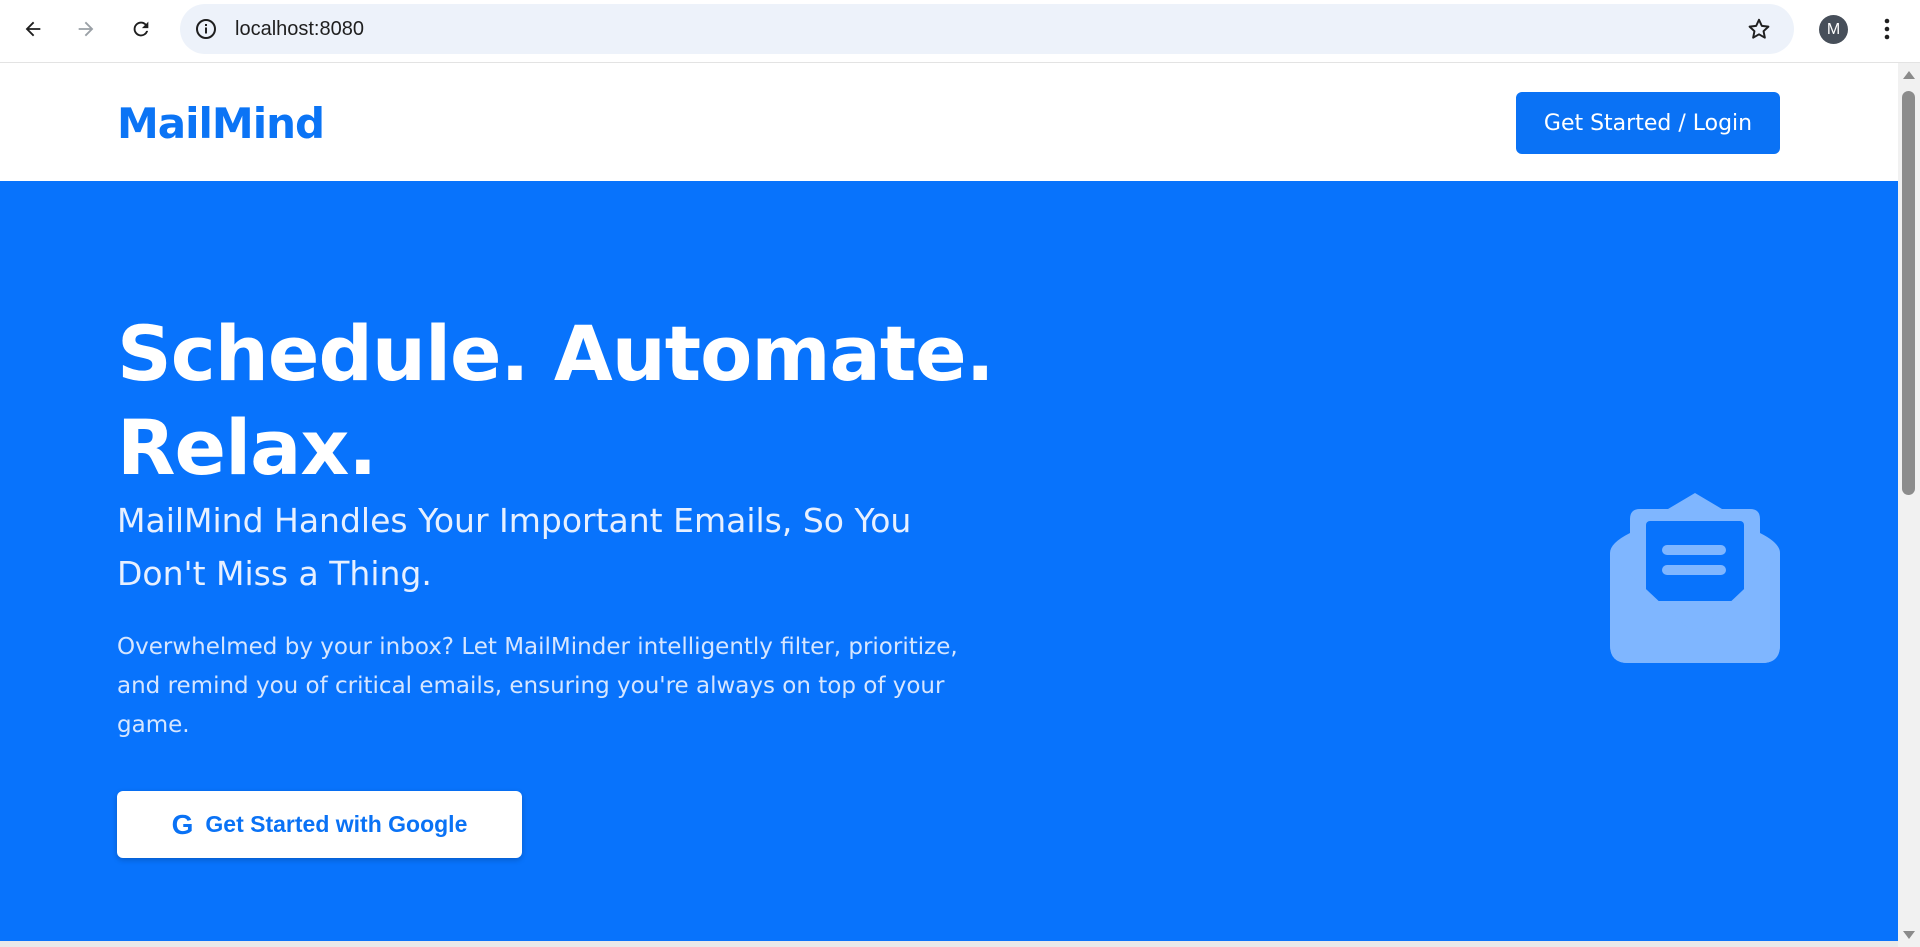 This screenshot has width=1920, height=947. Describe the element at coordinates (1833, 29) in the screenshot. I see `profile-avatar: M` at that location.